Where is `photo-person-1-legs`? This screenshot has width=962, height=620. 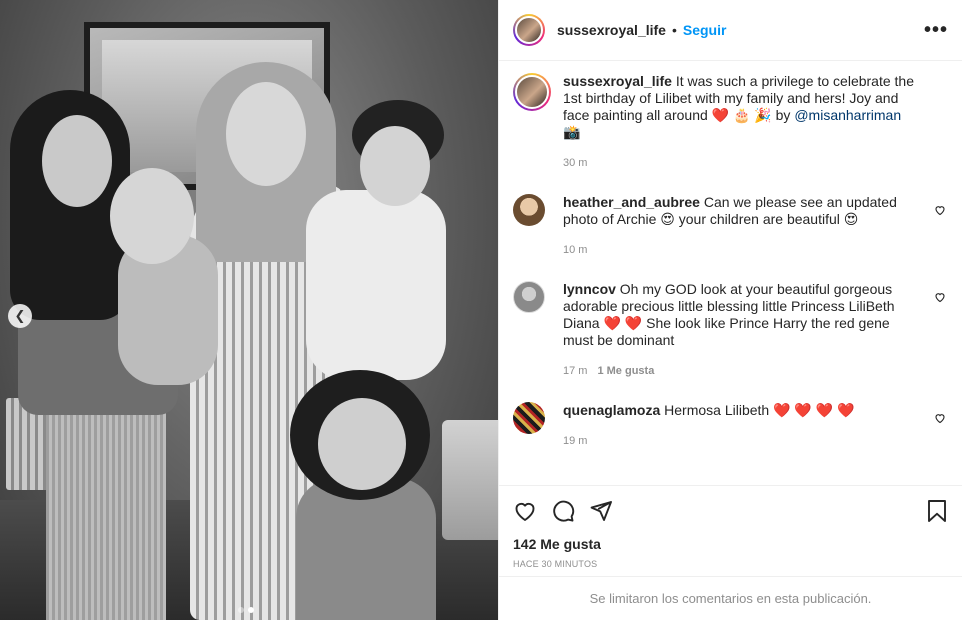 photo-person-1-legs is located at coordinates (106, 510).